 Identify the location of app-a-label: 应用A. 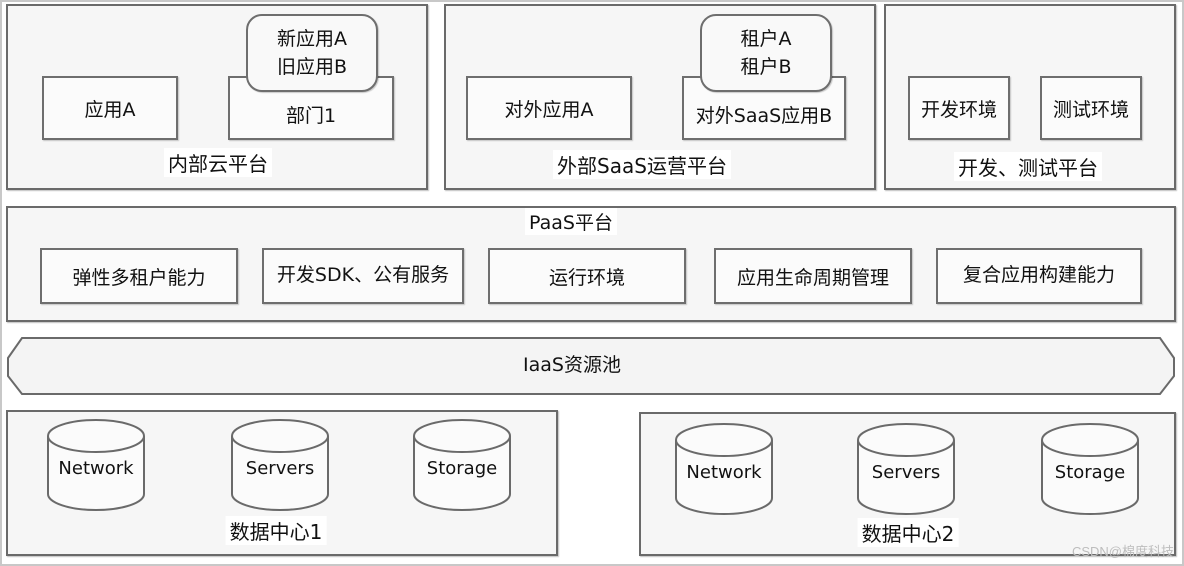
(110, 109).